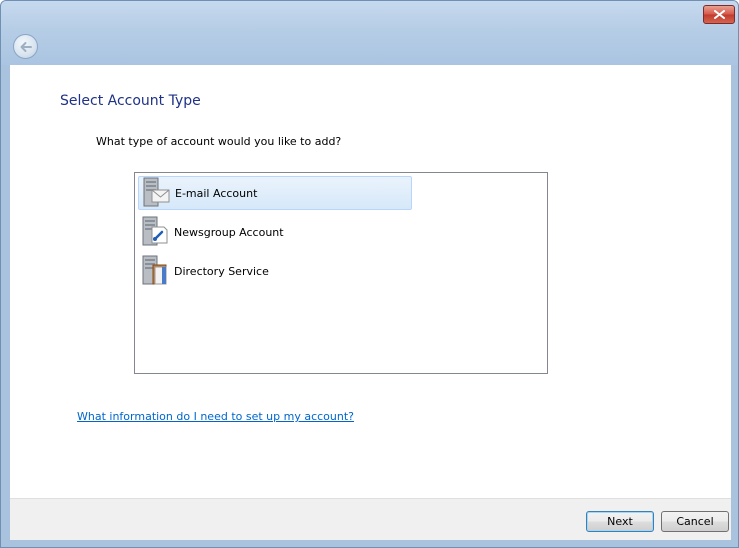 The image size is (739, 548). Describe the element at coordinates (221, 271) in the screenshot. I see `list-item-label: Directory Service` at that location.